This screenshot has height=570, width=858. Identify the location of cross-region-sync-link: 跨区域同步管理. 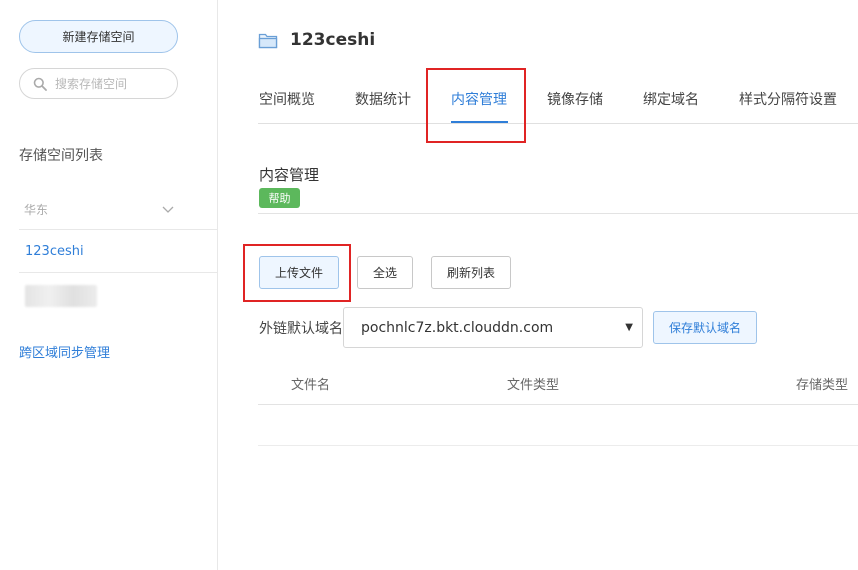
(64, 351).